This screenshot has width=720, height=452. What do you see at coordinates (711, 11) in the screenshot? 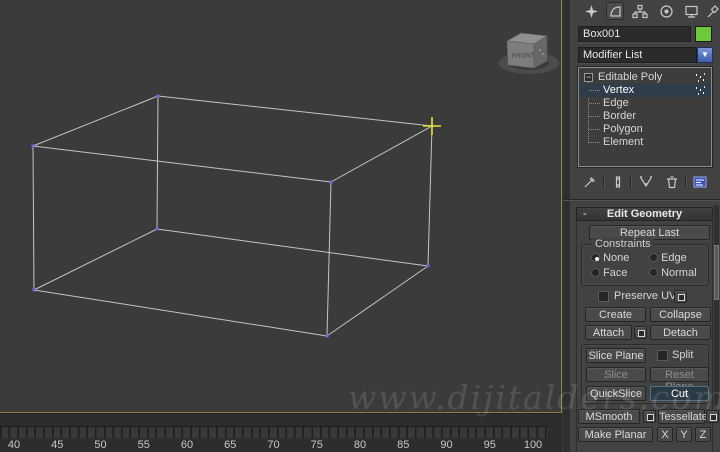
I see `utilities-icon` at bounding box center [711, 11].